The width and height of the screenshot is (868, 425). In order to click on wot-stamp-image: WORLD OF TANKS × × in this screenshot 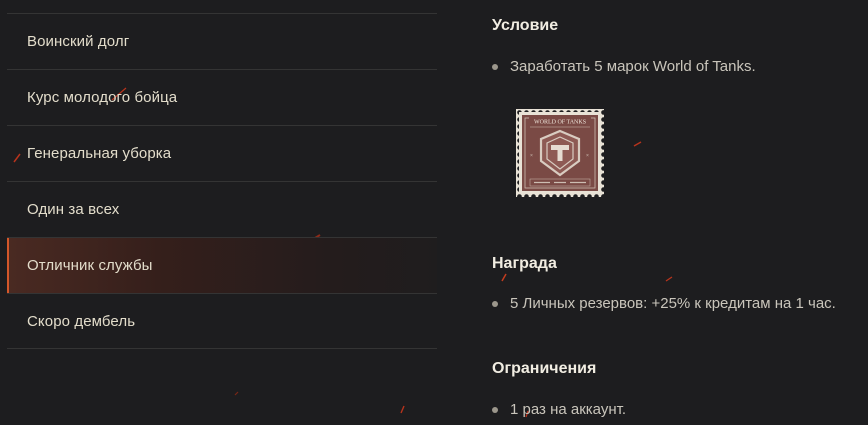, I will do `click(560, 153)`.